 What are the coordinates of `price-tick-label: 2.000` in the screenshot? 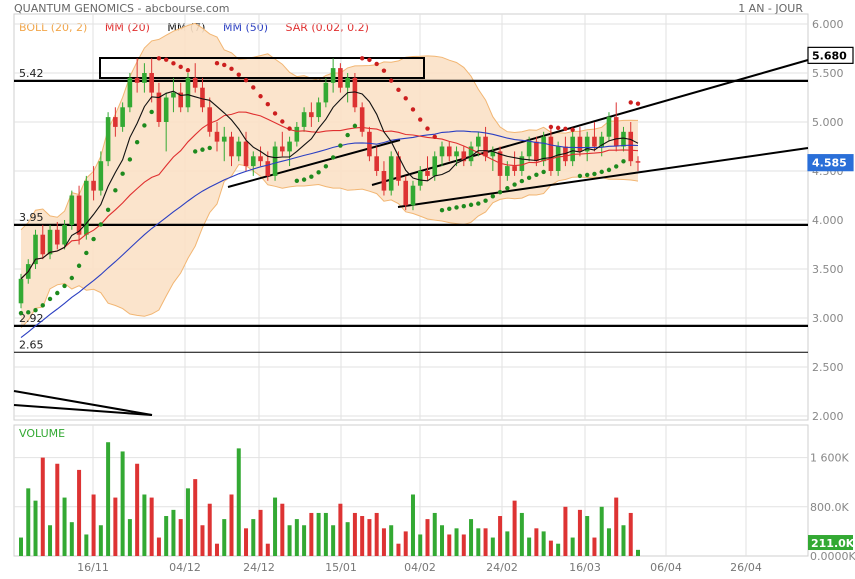 It's located at (828, 416).